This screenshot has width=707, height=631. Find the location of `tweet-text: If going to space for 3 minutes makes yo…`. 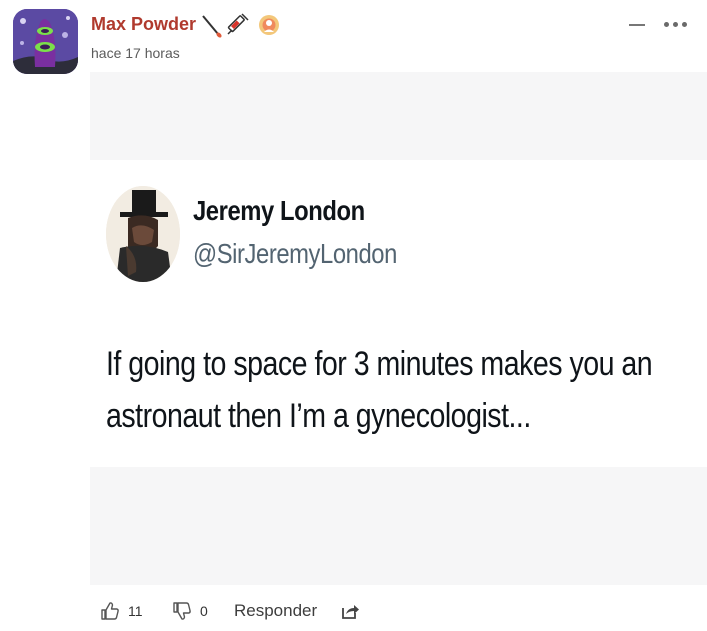

tweet-text: If going to space for 3 minutes makes yo… is located at coordinates (379, 390).